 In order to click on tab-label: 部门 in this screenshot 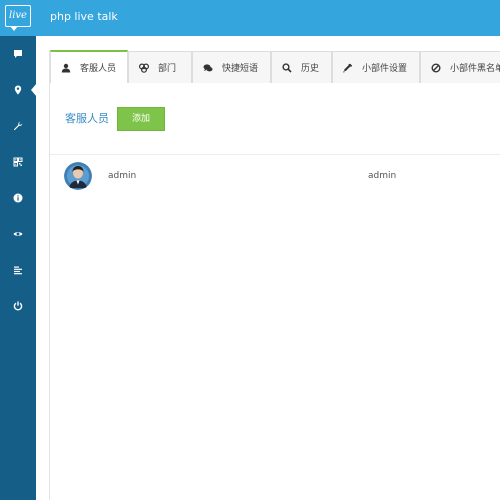, I will do `click(167, 69)`.